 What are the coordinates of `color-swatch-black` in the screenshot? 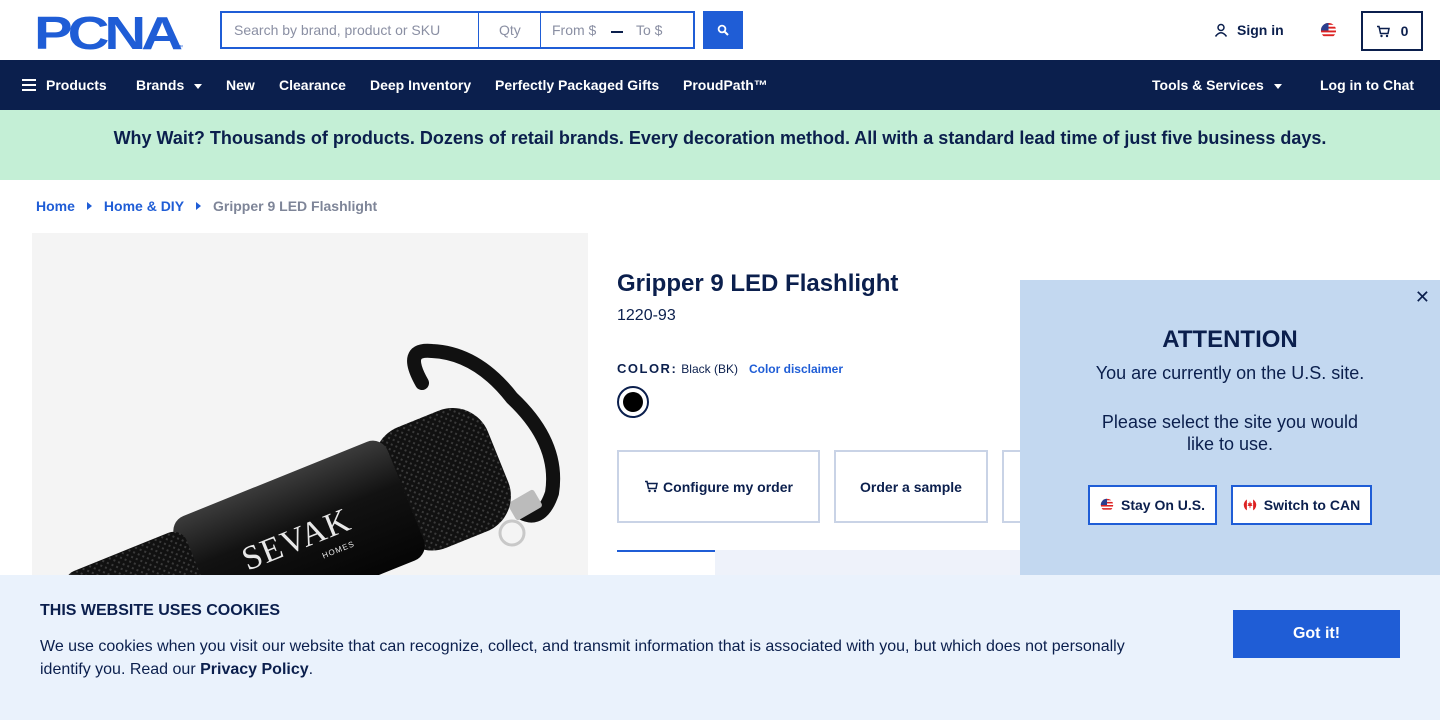 It's located at (633, 402).